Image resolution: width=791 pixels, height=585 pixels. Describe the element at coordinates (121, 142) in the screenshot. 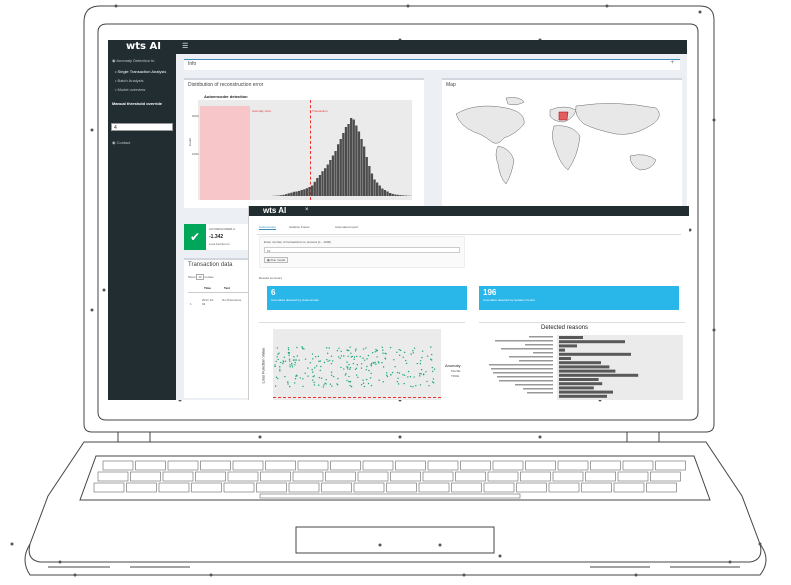

I see `sidebar-item-contact: ◉ Contact` at that location.